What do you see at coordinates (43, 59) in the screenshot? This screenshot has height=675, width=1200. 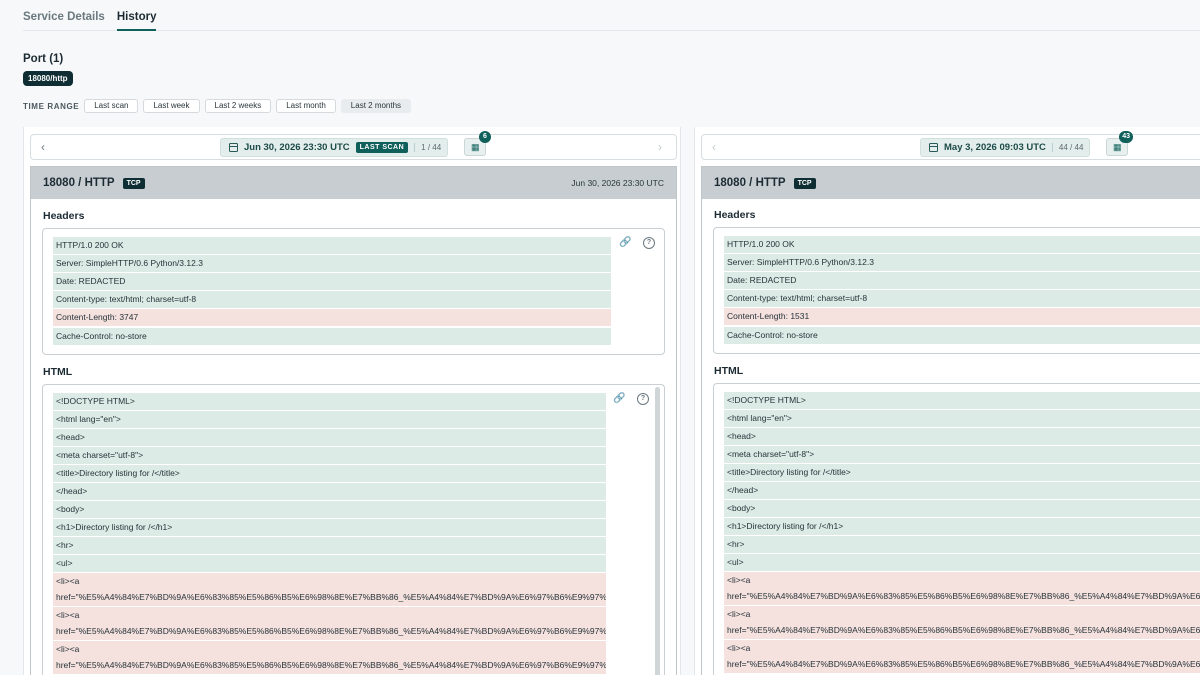 I see `port-title: Port (1)` at bounding box center [43, 59].